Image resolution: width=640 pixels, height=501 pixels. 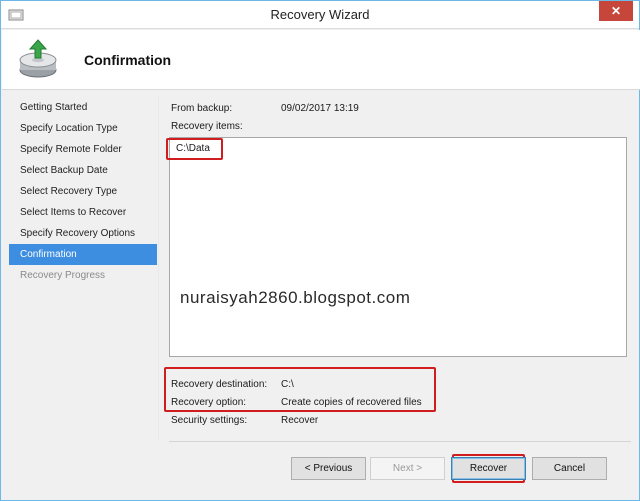 What do you see at coordinates (63, 275) in the screenshot?
I see `nav-item-recovery-progress: Recovery Progress` at bounding box center [63, 275].